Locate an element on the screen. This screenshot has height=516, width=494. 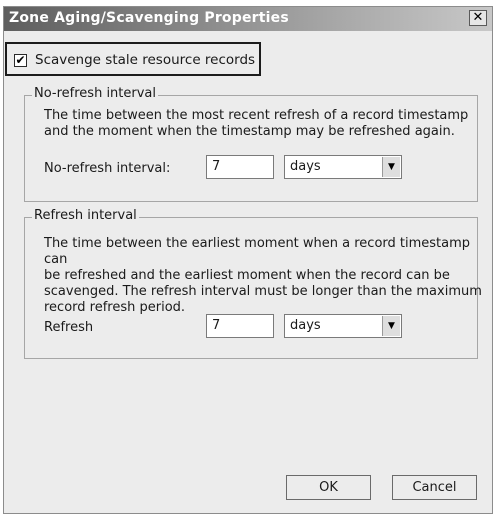
checkmark-icon: ✔ is located at coordinates (20, 60).